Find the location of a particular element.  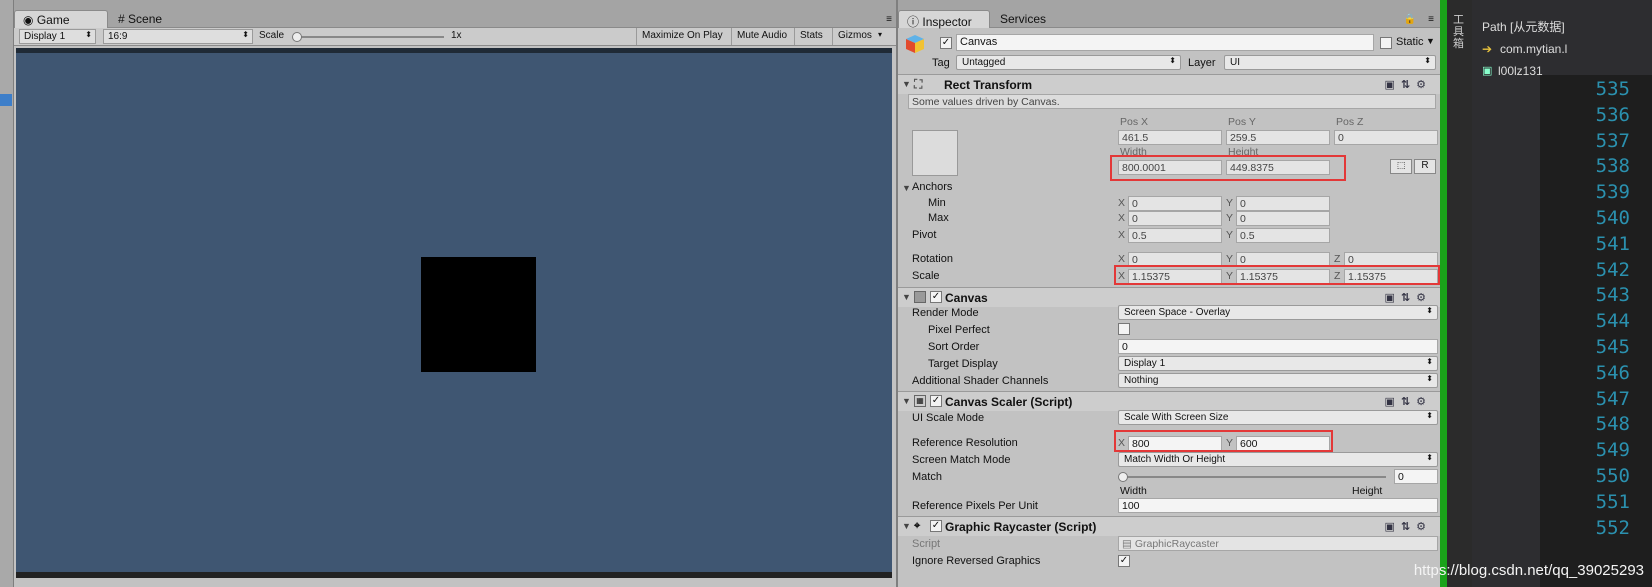

scale-slider is located at coordinates (368, 37).